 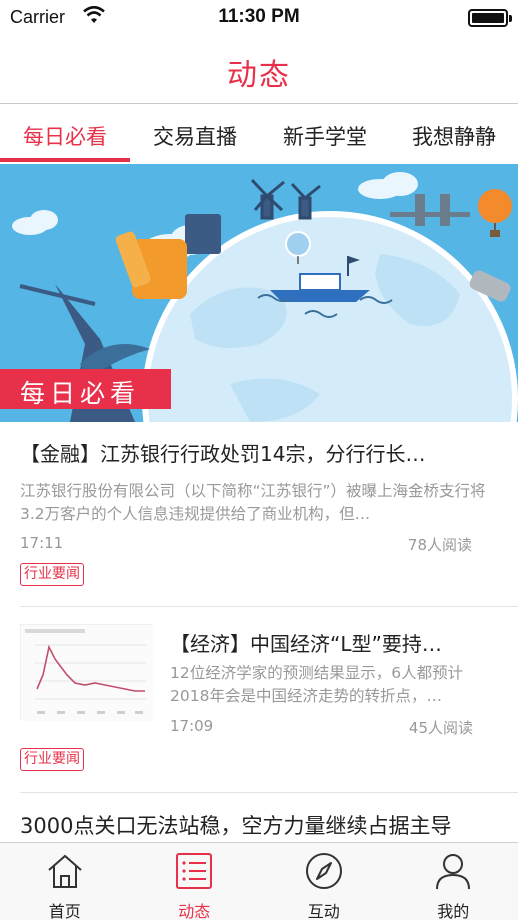 What do you see at coordinates (439, 545) in the screenshot?
I see `article-read-count: 78人阅读` at bounding box center [439, 545].